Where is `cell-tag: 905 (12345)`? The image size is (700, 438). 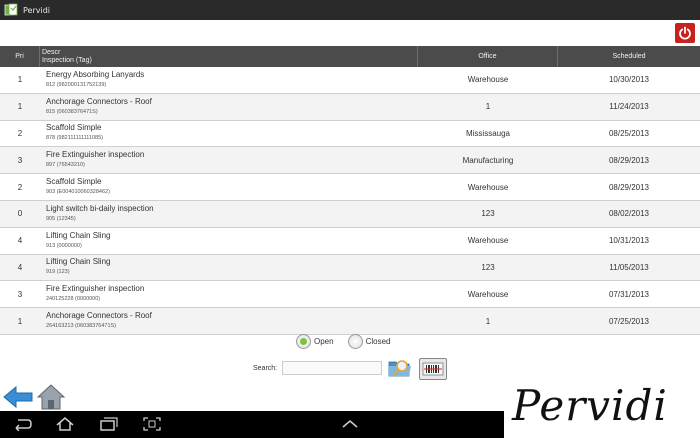
cell-tag: 905 (12345) is located at coordinates (61, 218).